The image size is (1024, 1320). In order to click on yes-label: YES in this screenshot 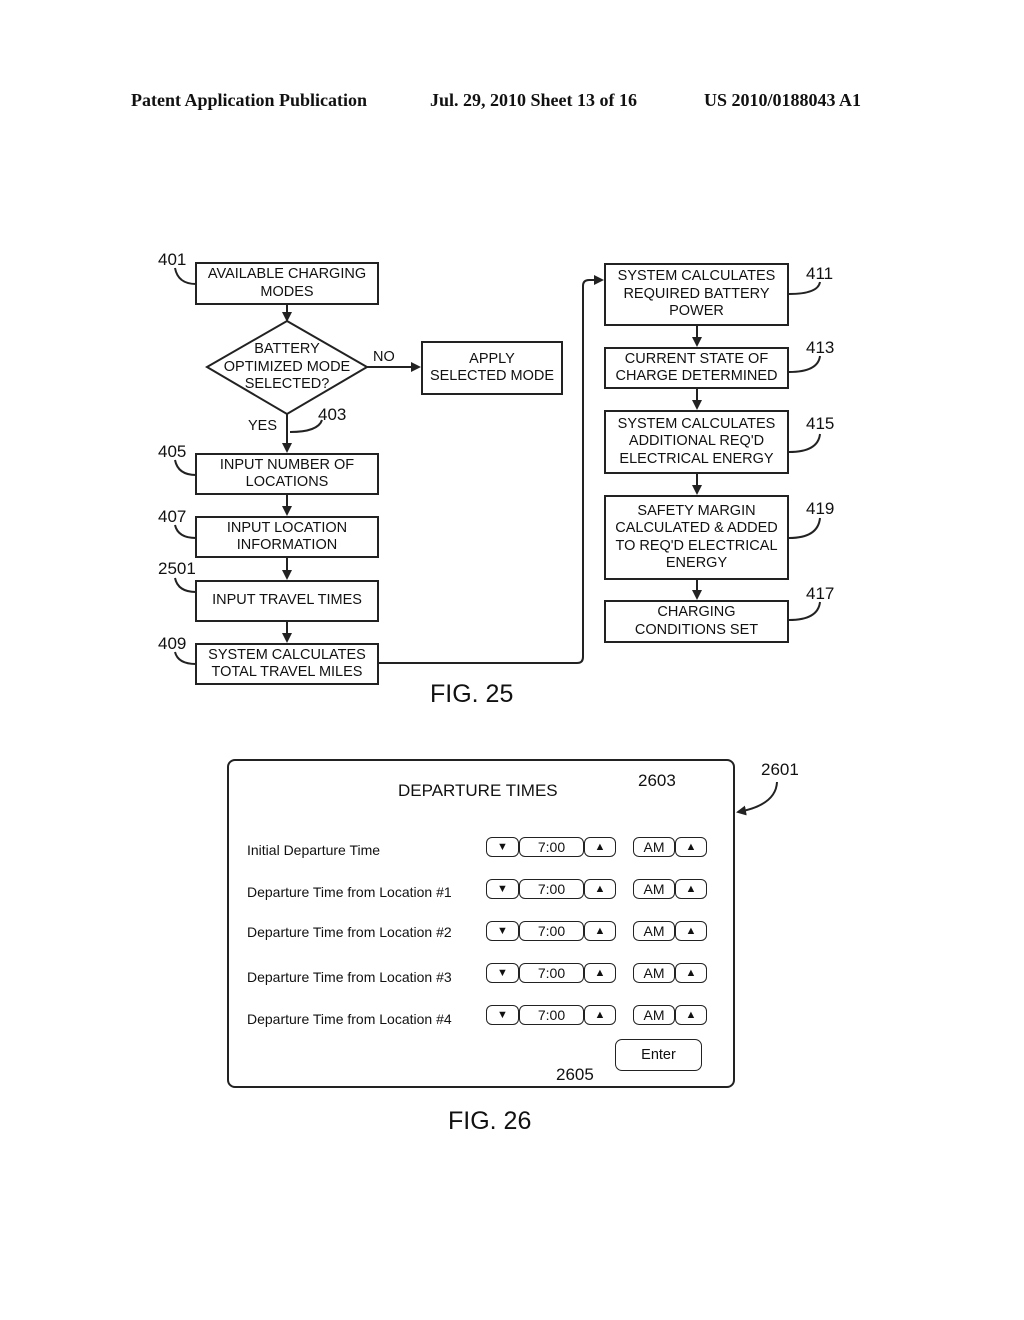, I will do `click(263, 426)`.